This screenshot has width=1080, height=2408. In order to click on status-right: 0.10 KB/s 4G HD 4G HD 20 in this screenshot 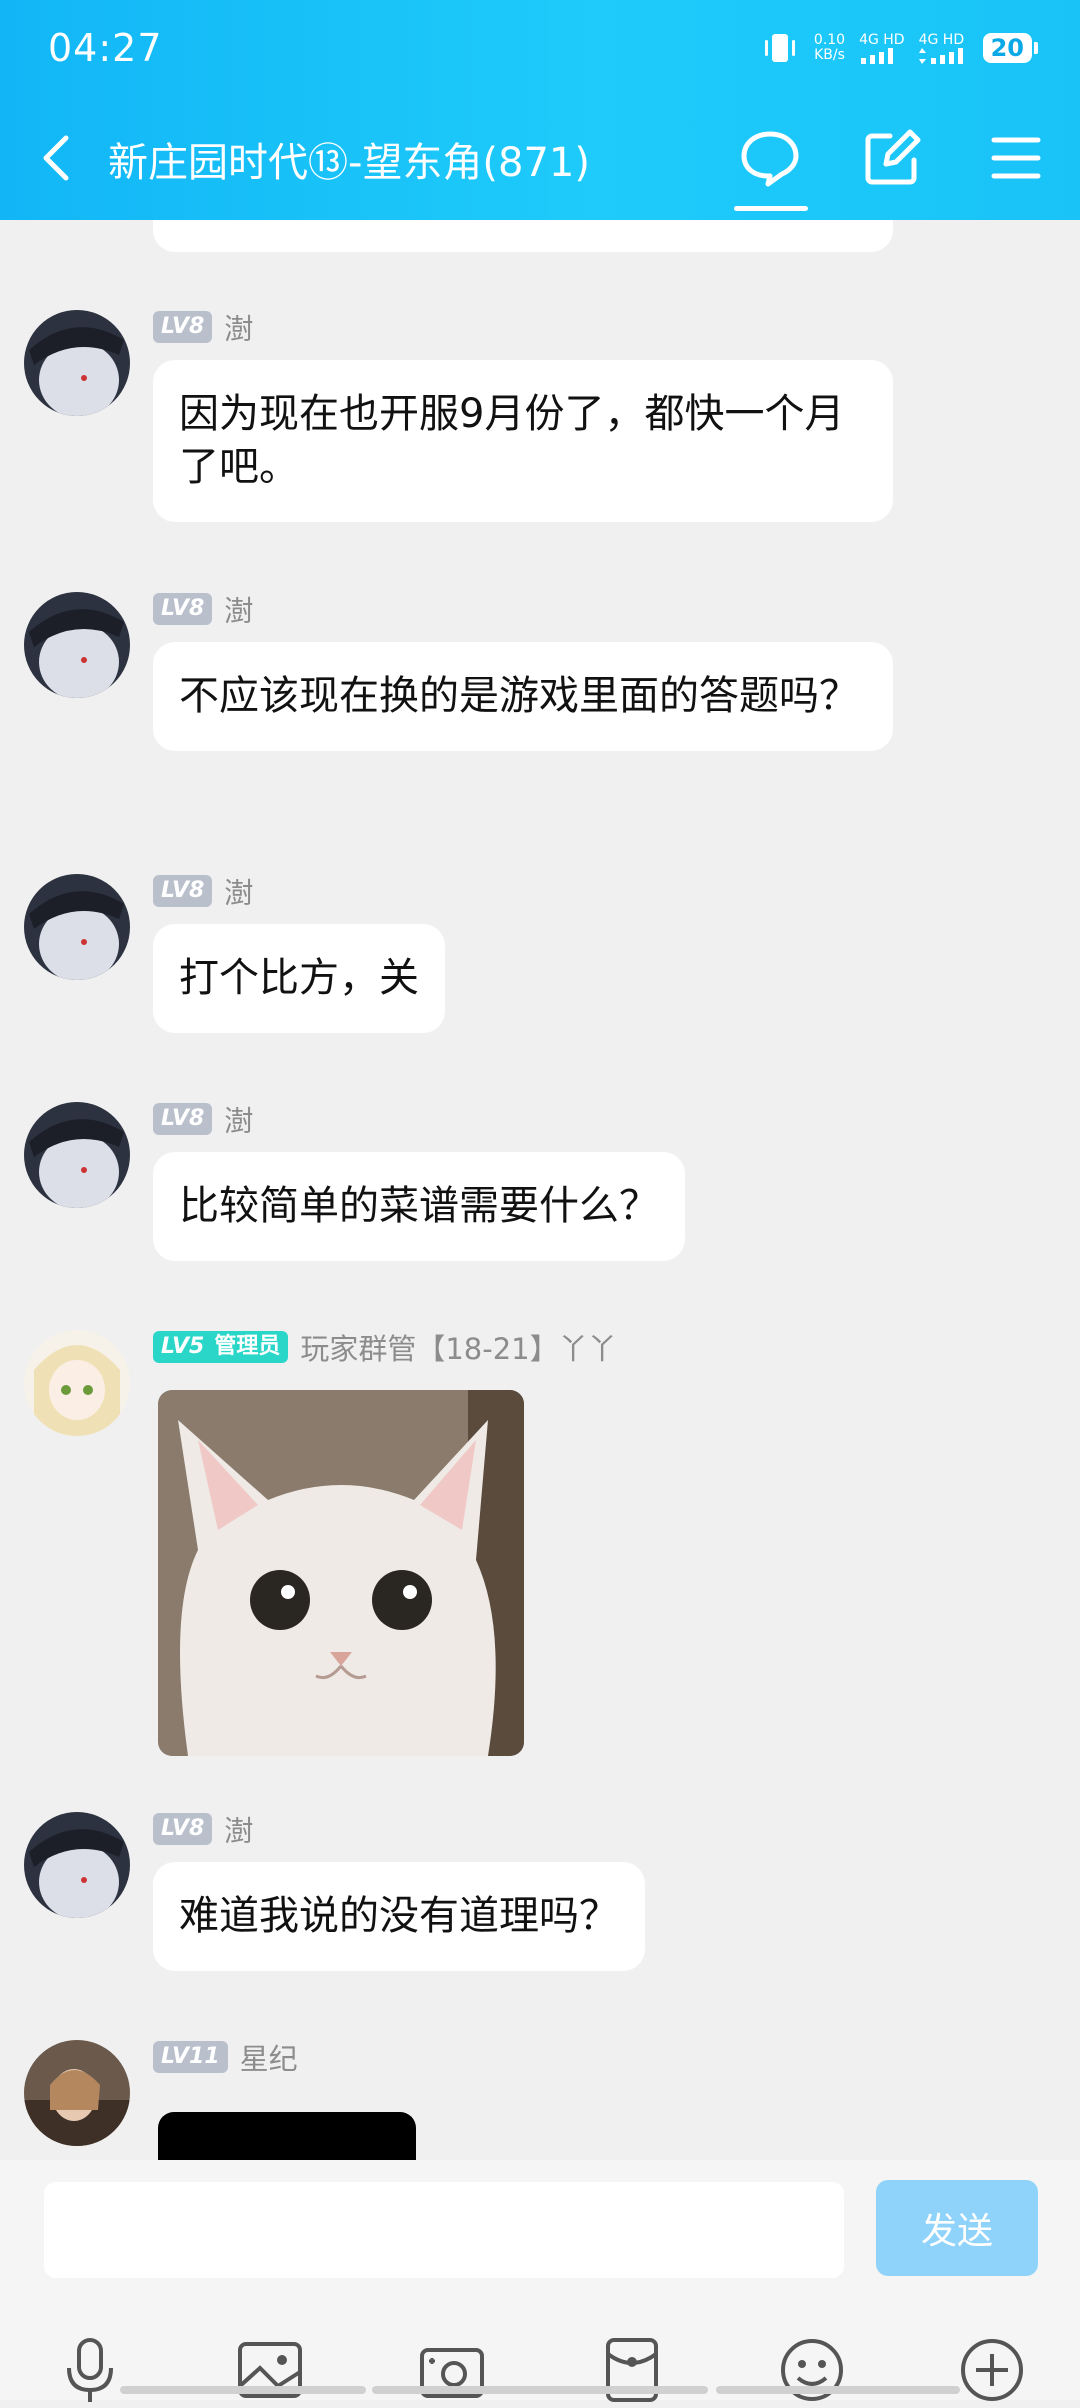, I will do `click(899, 48)`.